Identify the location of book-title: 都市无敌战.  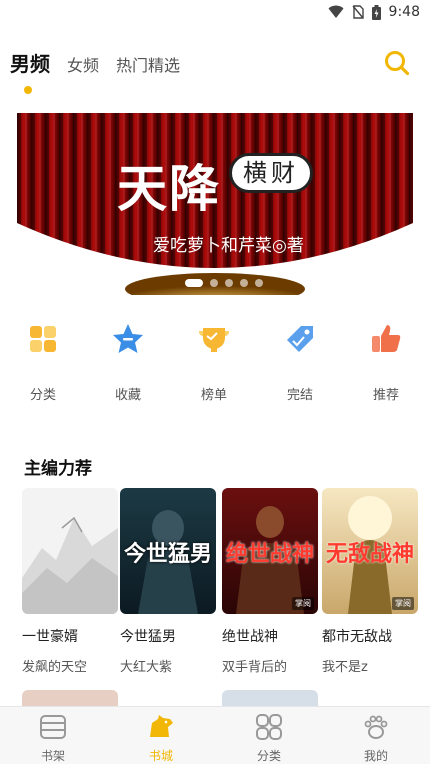
(357, 637).